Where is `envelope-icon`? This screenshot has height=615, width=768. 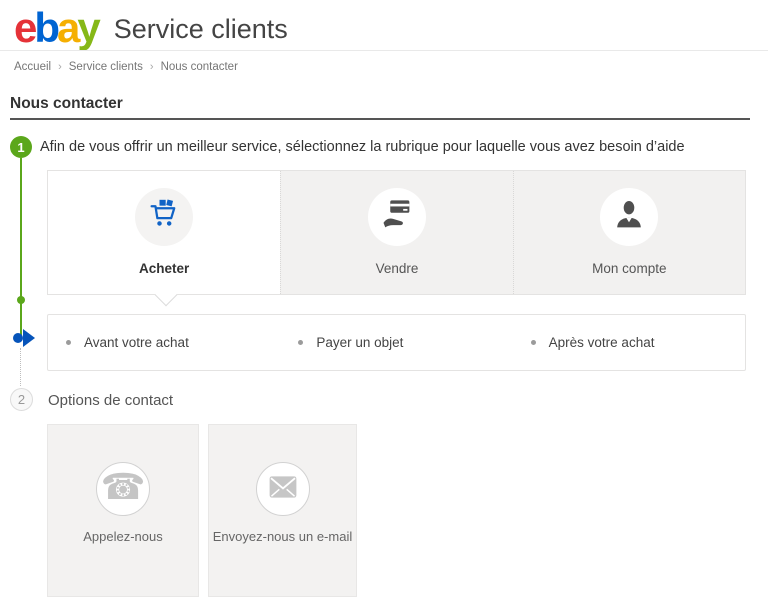
envelope-icon is located at coordinates (283, 489).